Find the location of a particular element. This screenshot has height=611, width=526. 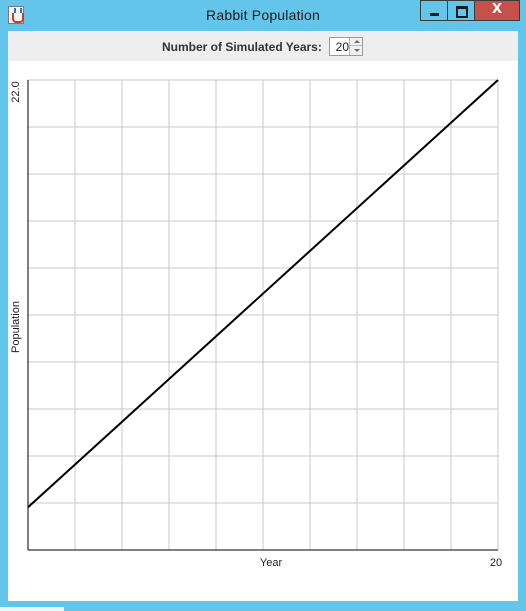

close-button: X is located at coordinates (497, 10).